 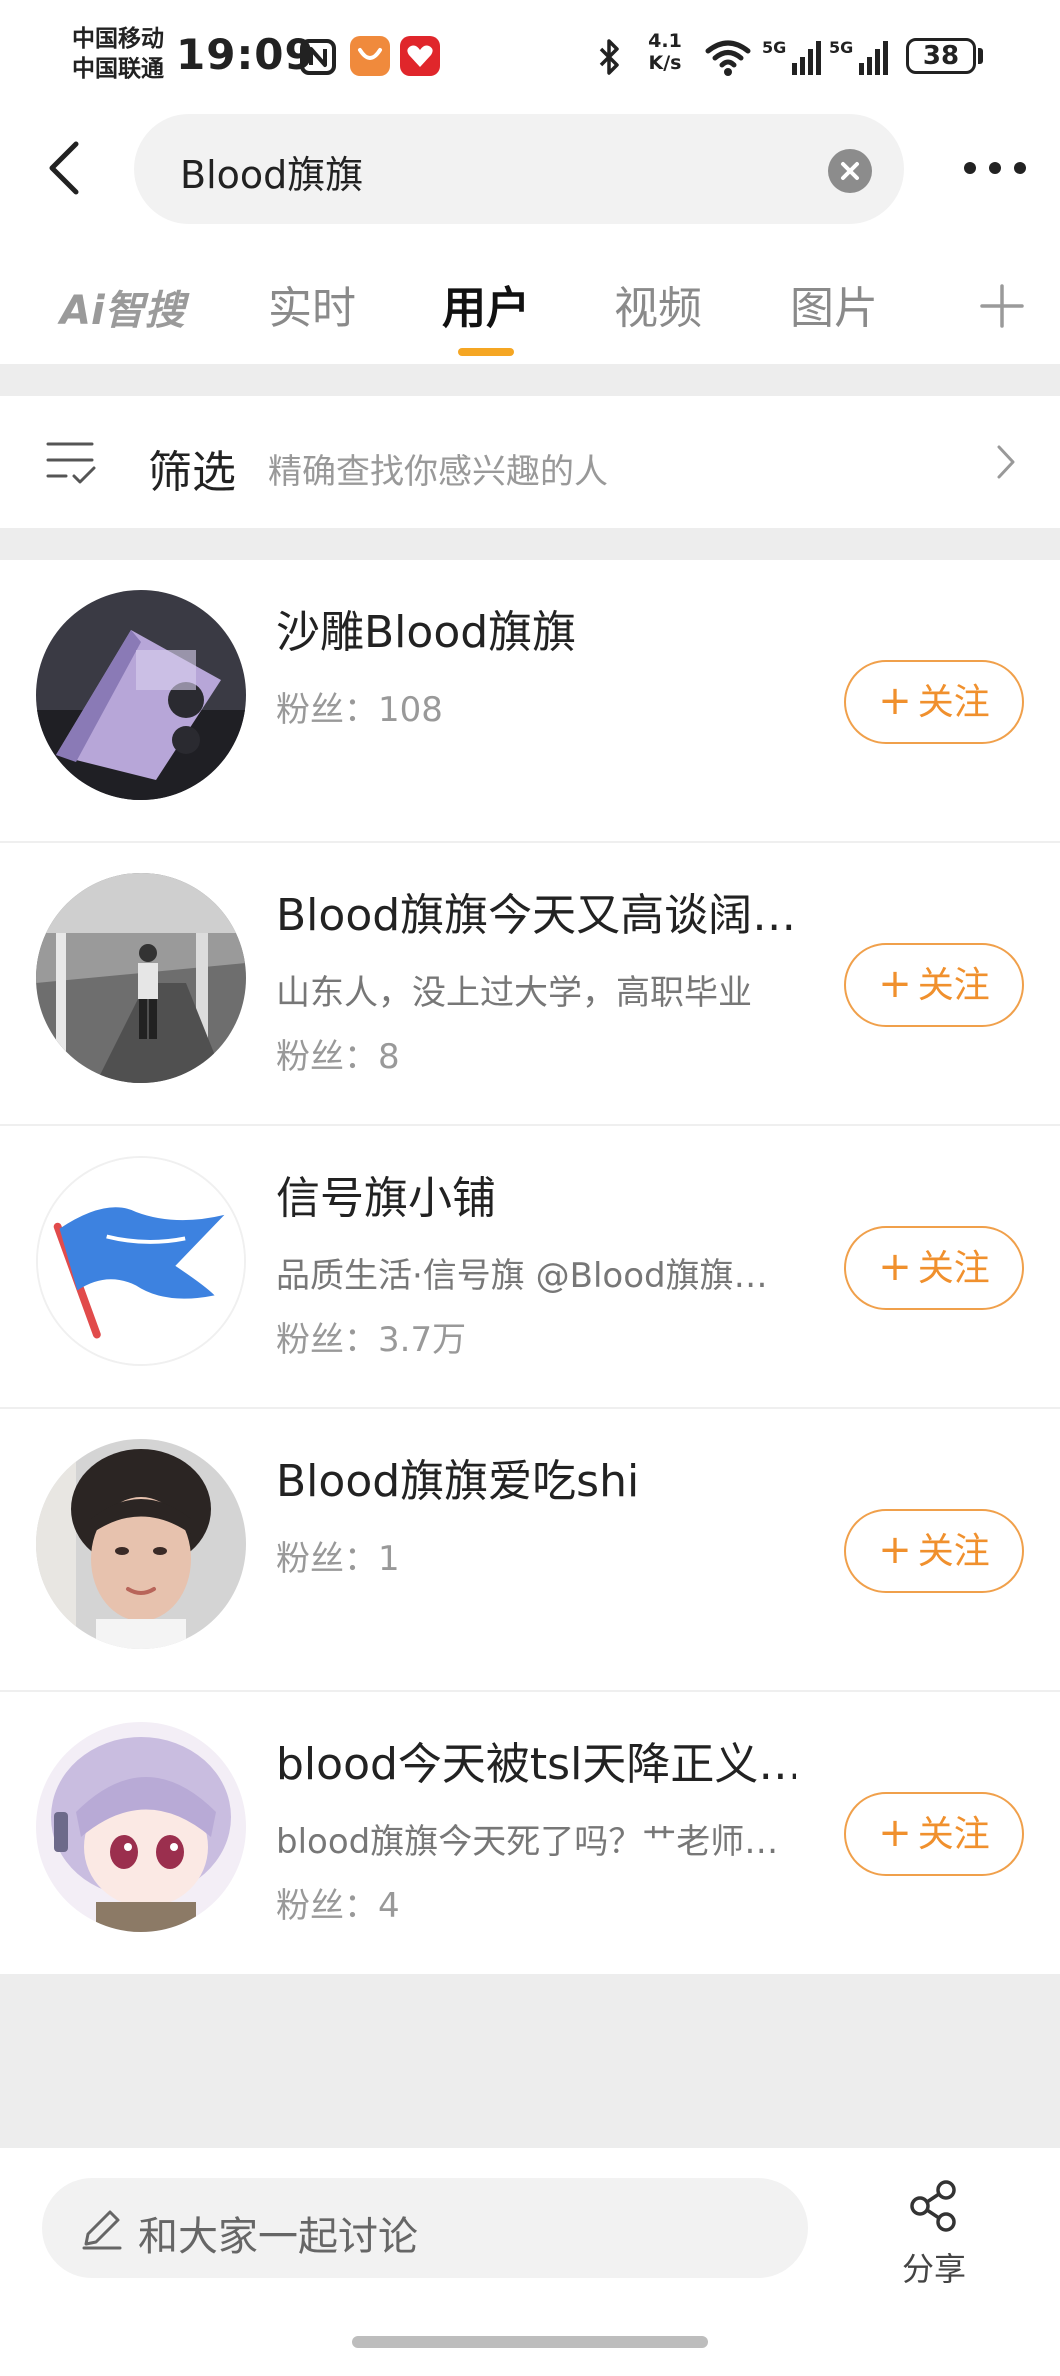 I want to click on sig1-label: 5G, so click(x=774, y=47).